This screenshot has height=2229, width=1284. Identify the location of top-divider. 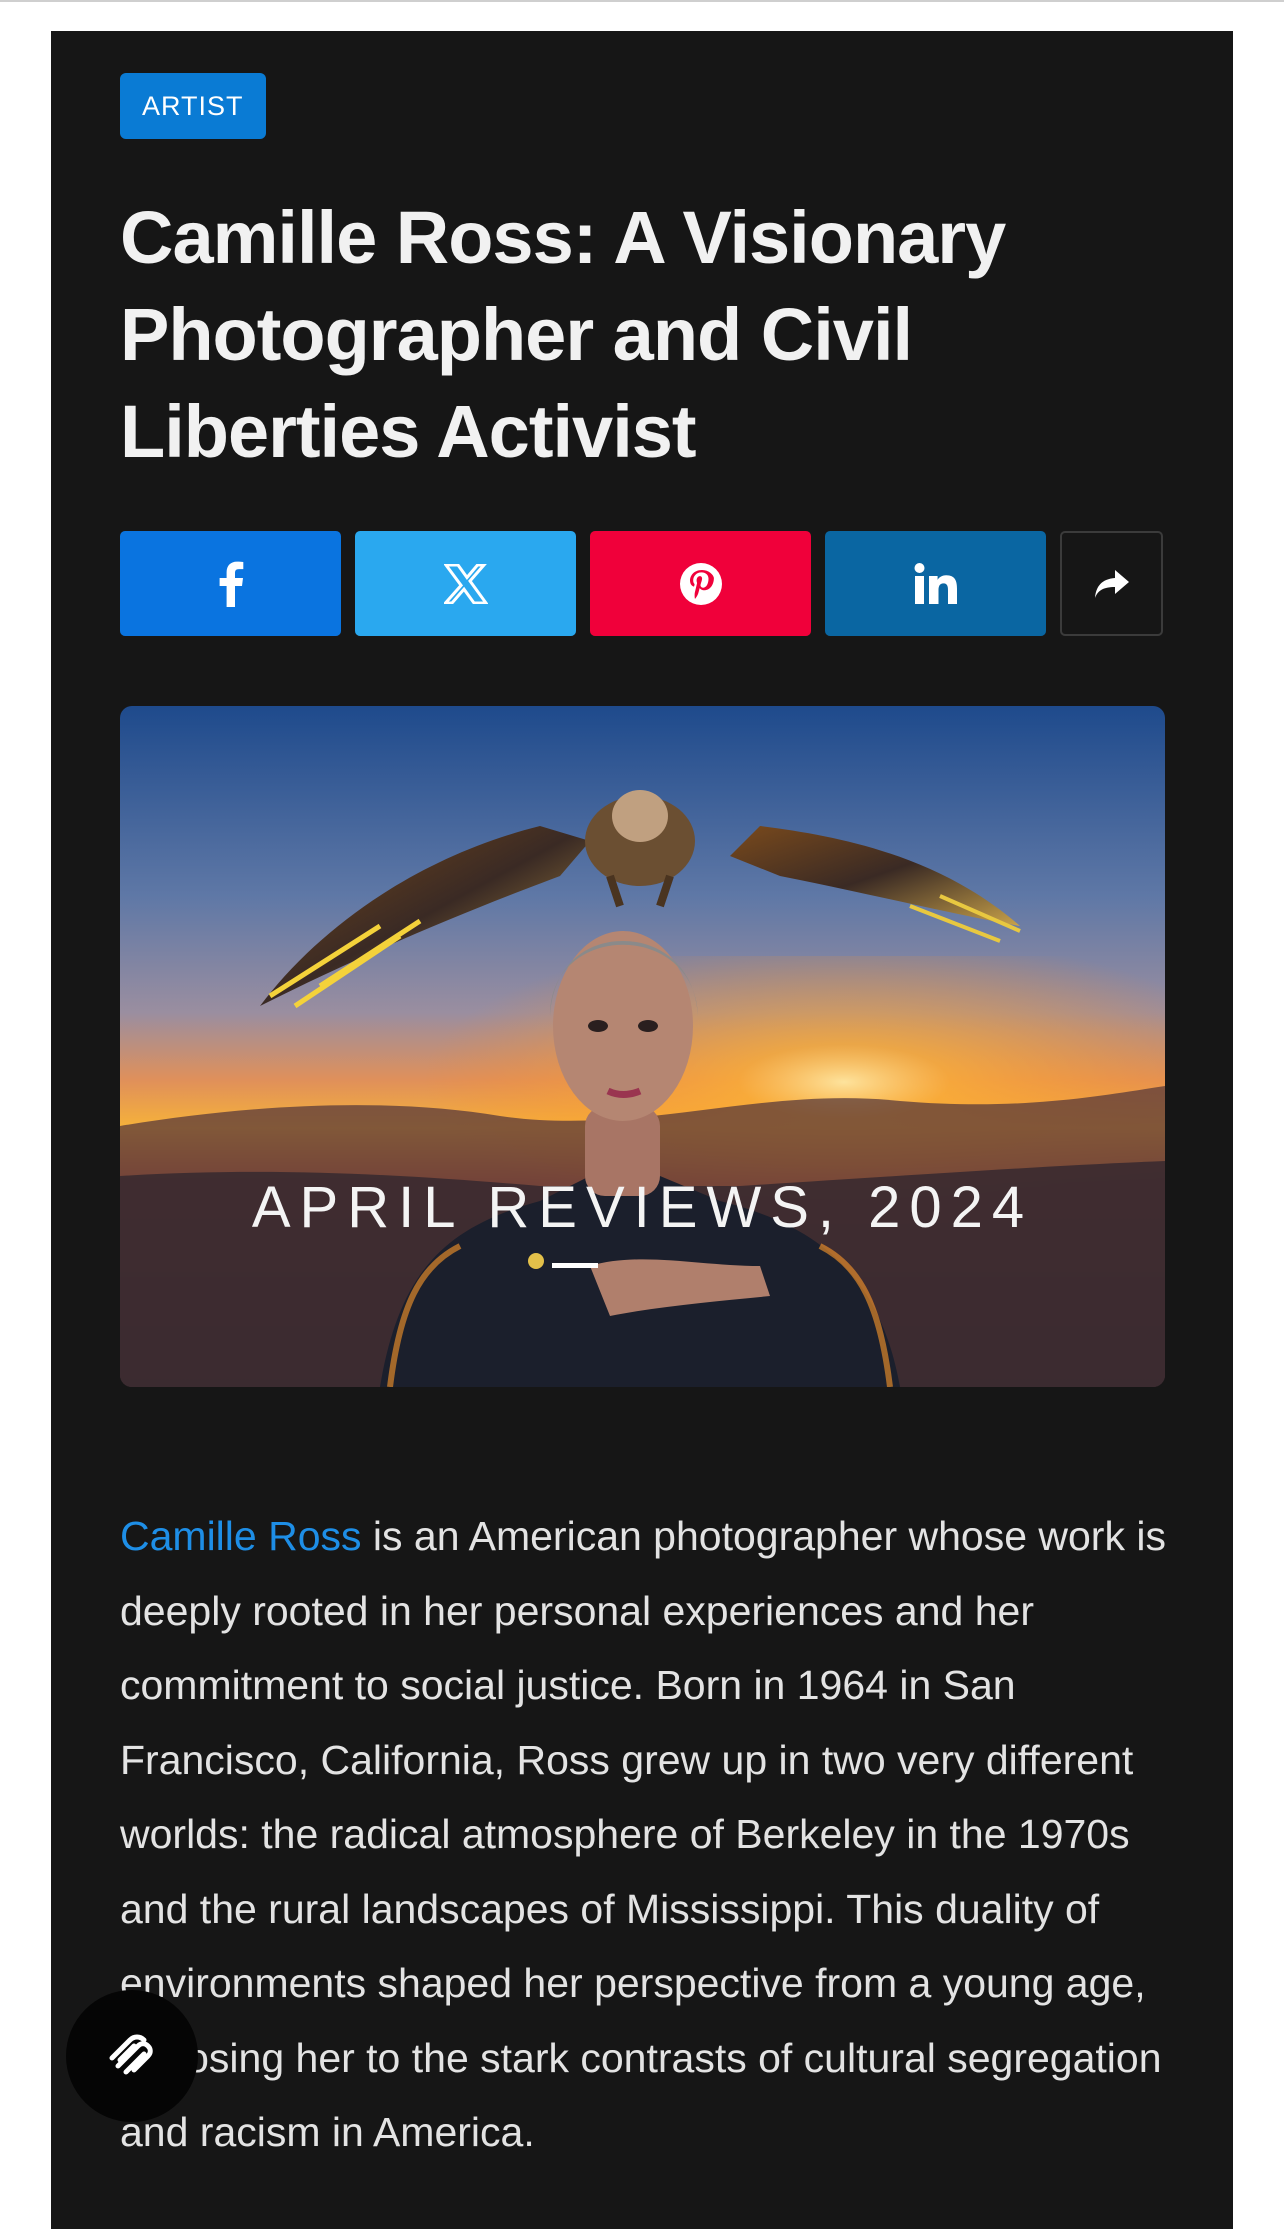
(642, 1).